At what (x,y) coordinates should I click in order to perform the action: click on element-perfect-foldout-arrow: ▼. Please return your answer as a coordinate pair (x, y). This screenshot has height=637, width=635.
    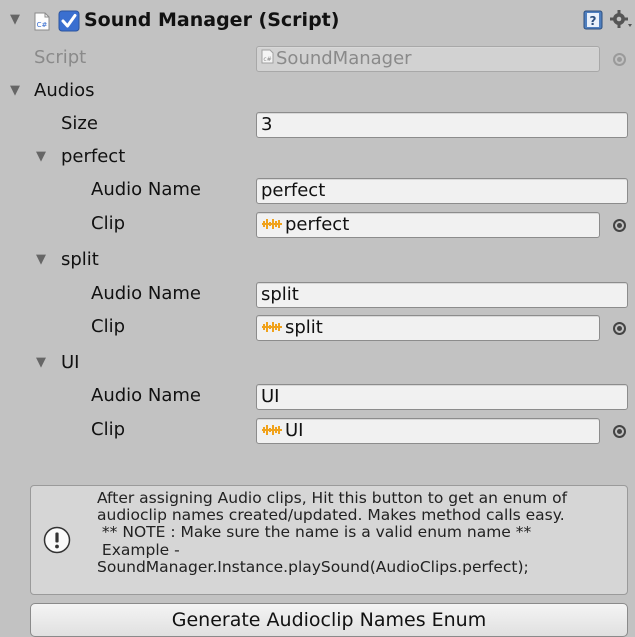
    Looking at the image, I should click on (41, 157).